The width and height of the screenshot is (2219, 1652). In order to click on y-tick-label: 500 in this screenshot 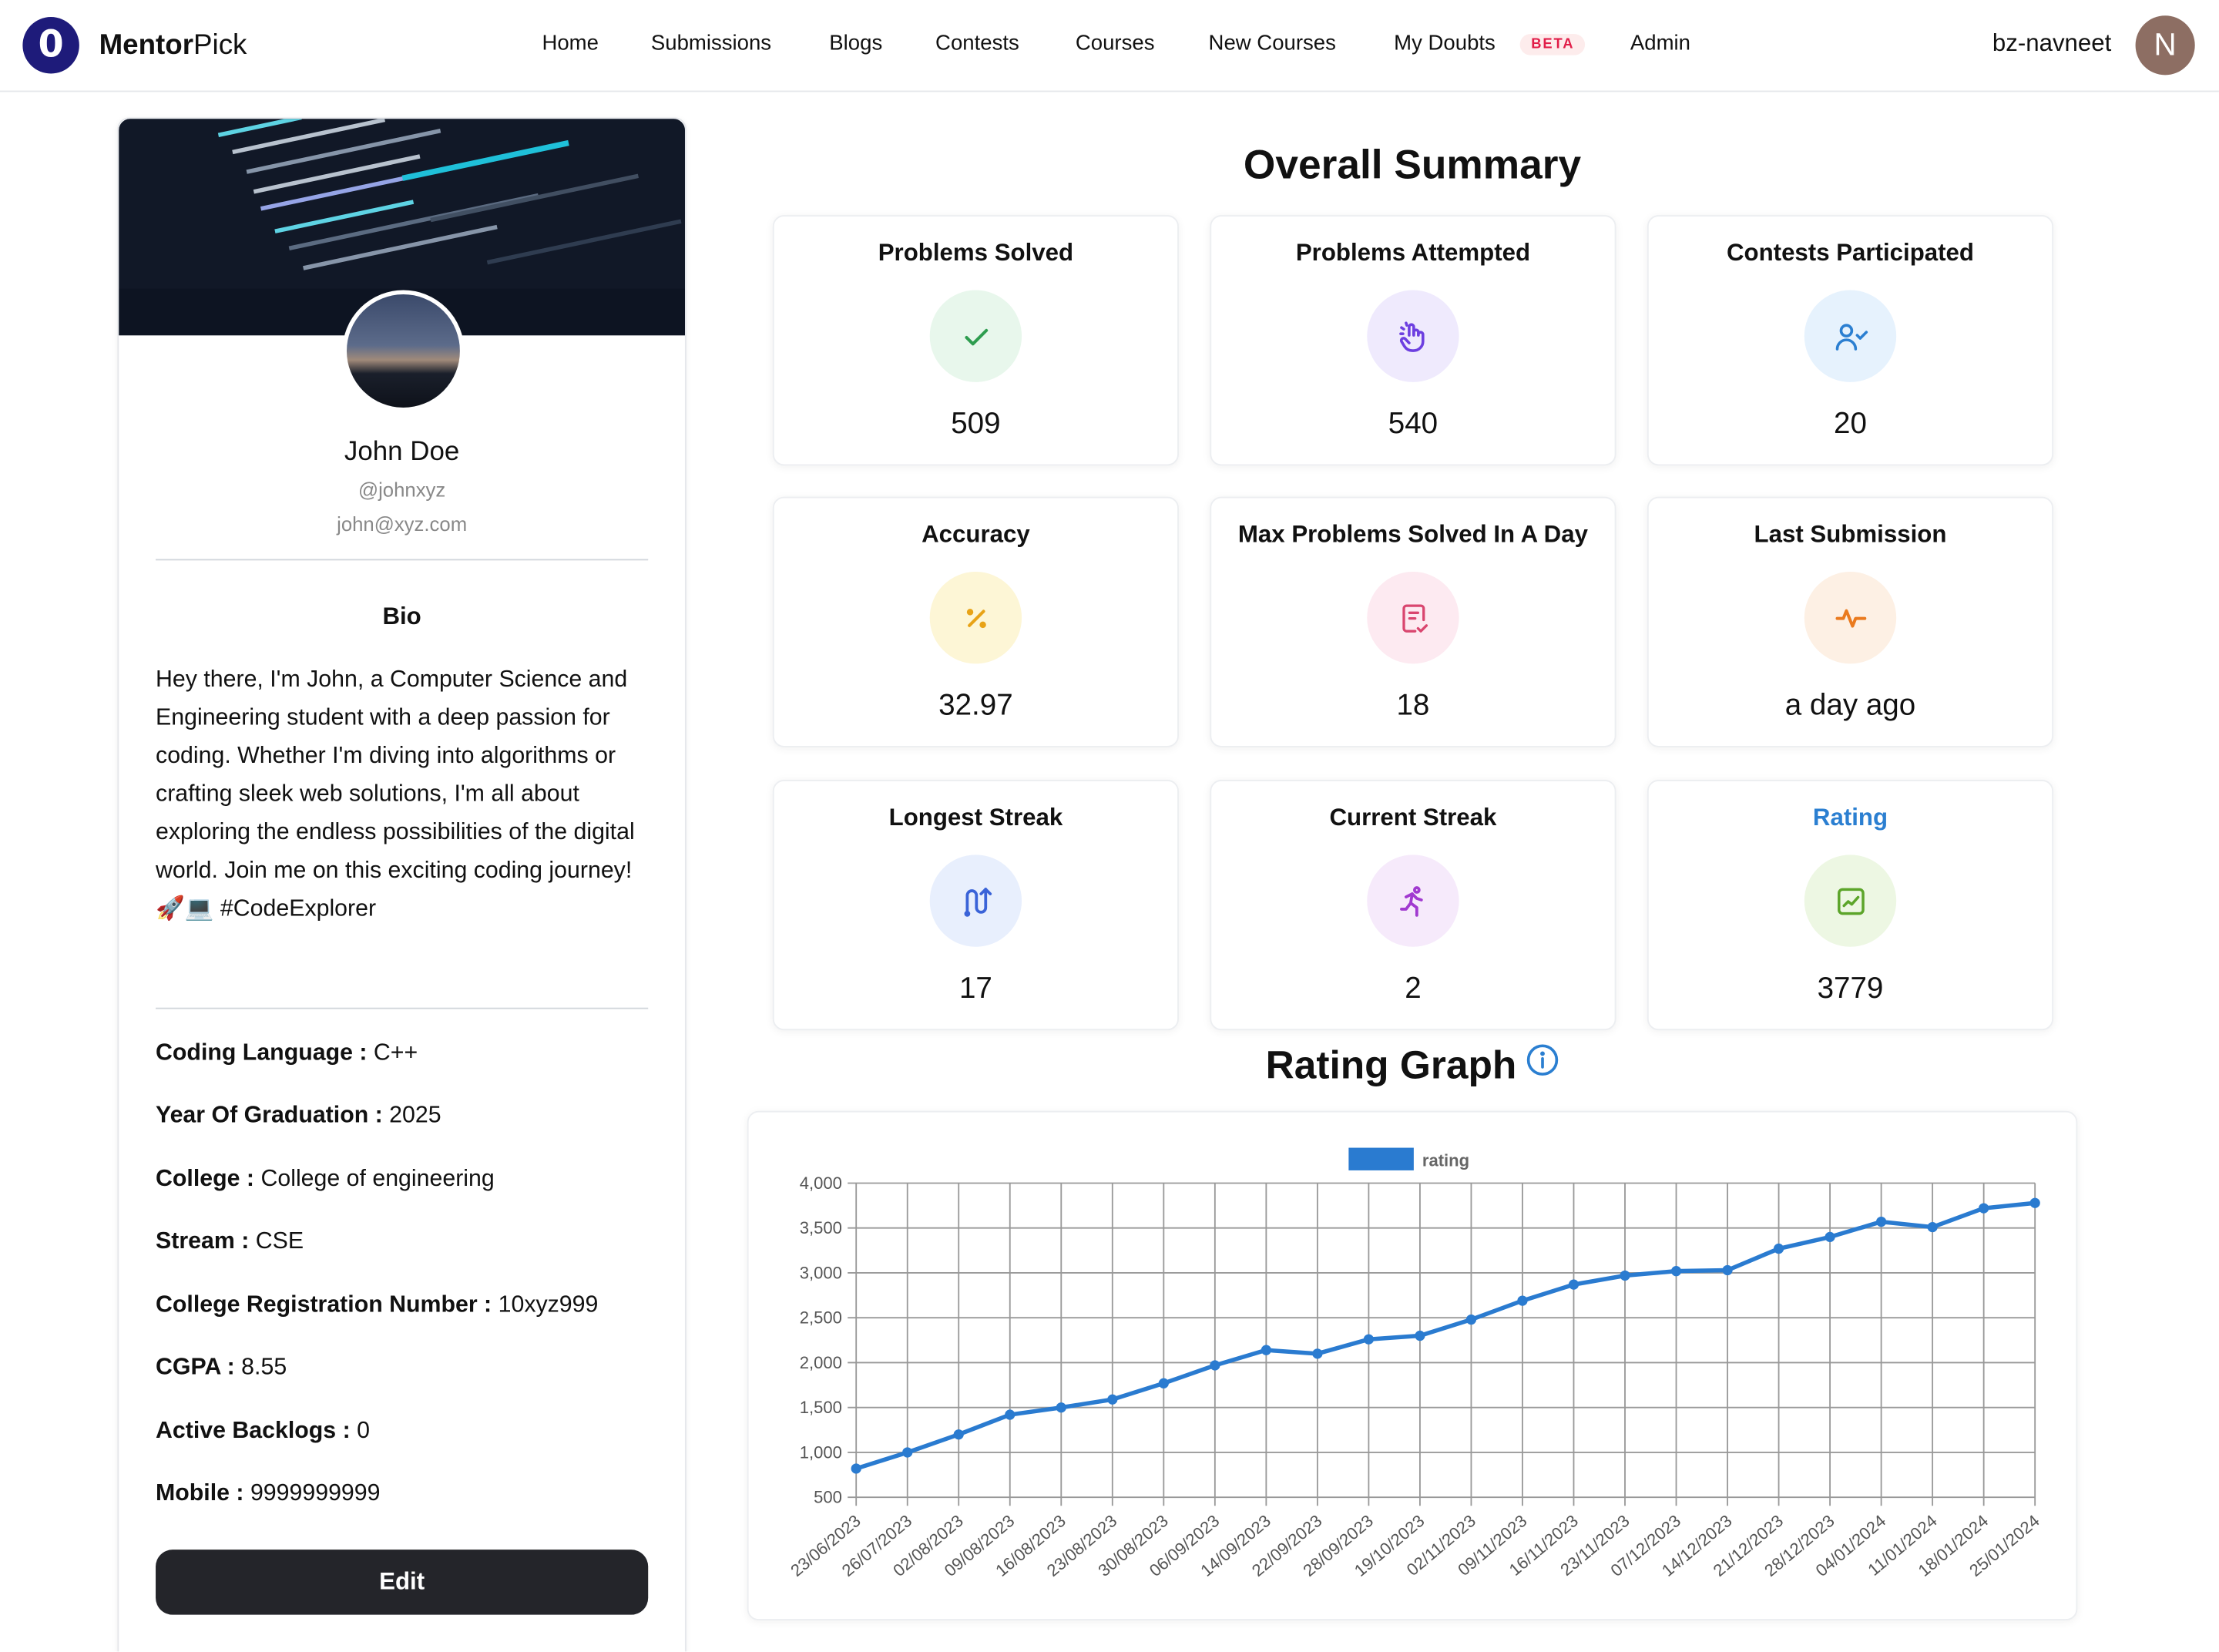, I will do `click(828, 1497)`.